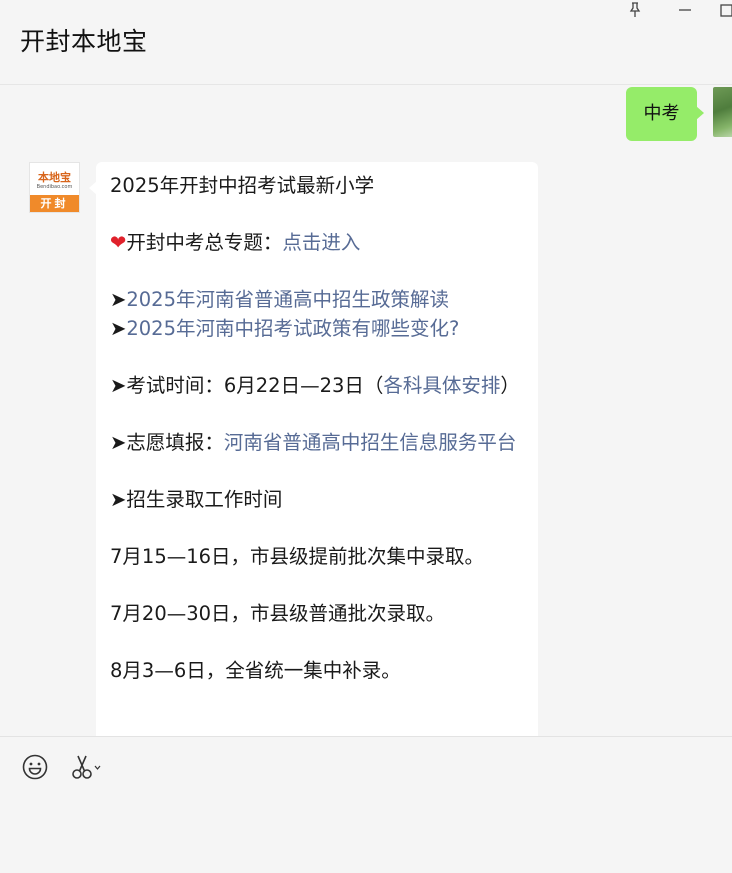  Describe the element at coordinates (315, 385) in the screenshot. I see `message-line: ➤考试时间：6月22日—23日（各科具体安排）` at that location.